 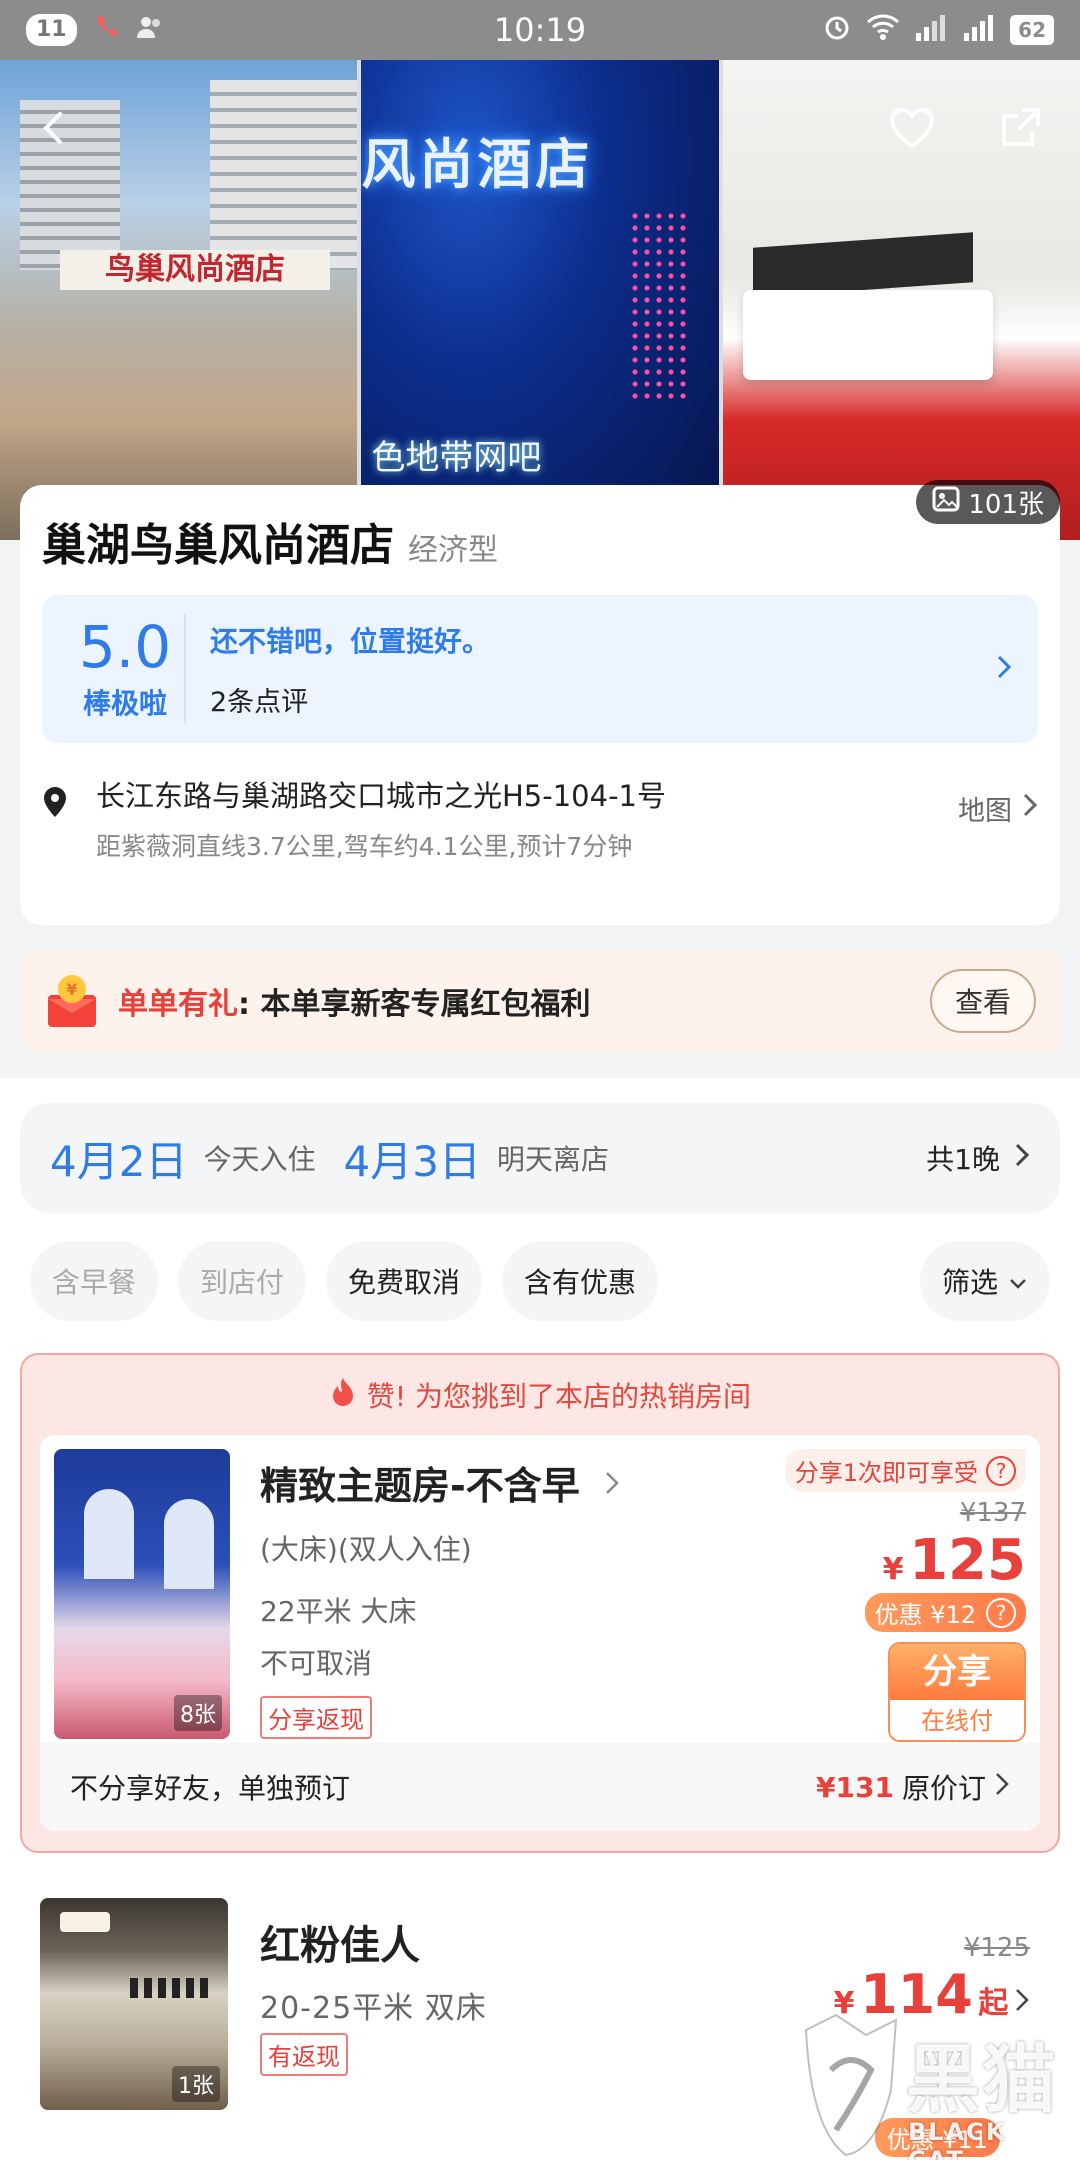 What do you see at coordinates (992, 1513) in the screenshot?
I see `original-price: ¥137` at bounding box center [992, 1513].